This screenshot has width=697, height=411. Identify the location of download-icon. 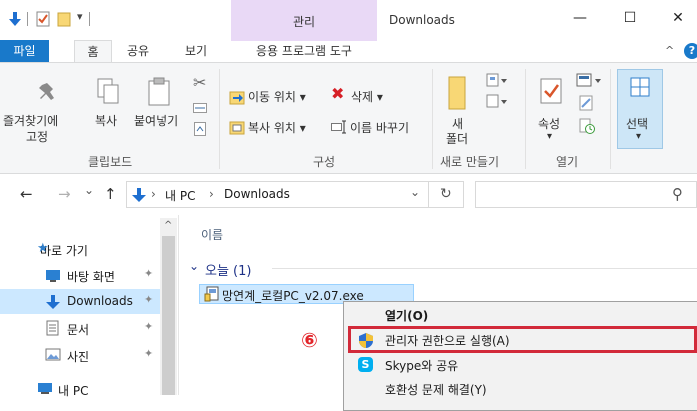
(53, 302).